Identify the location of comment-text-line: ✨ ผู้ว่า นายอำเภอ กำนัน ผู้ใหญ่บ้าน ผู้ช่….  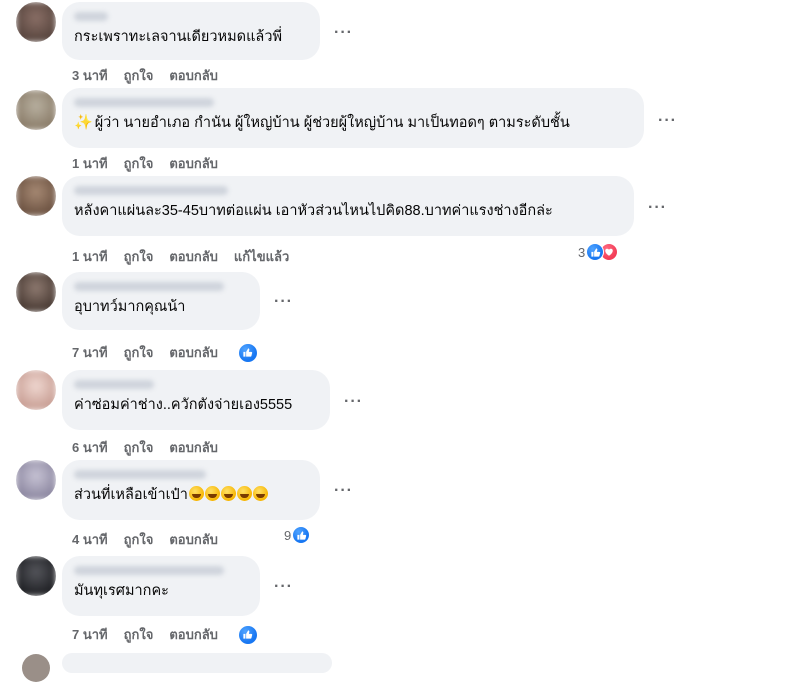
(353, 123).